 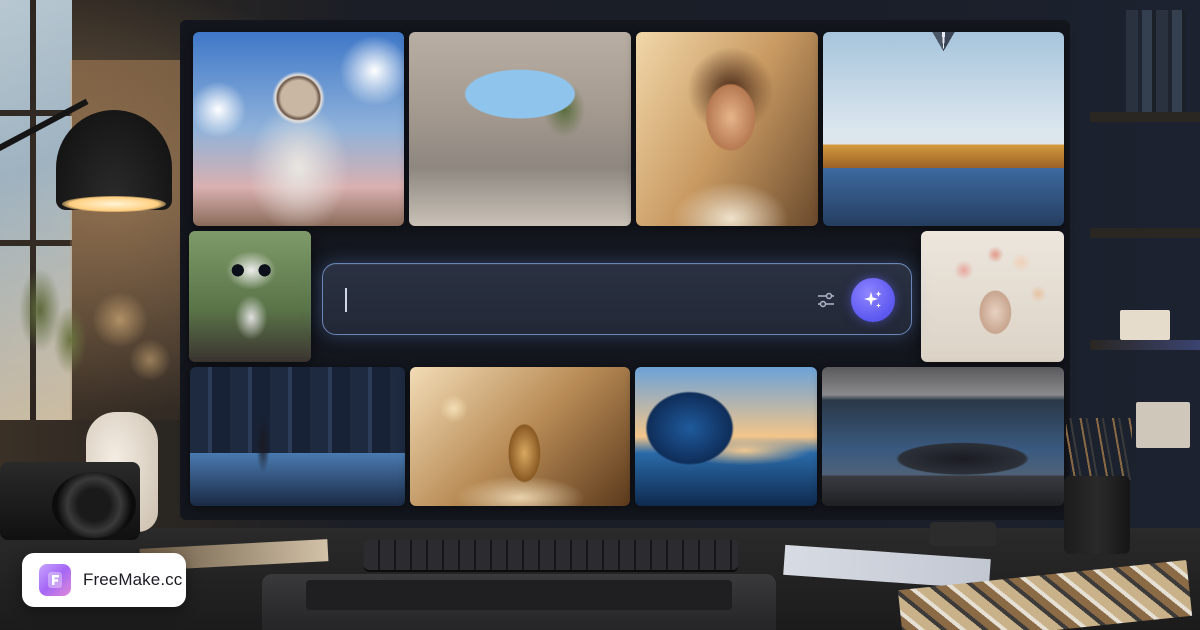 I want to click on keyboard, so click(x=551, y=555).